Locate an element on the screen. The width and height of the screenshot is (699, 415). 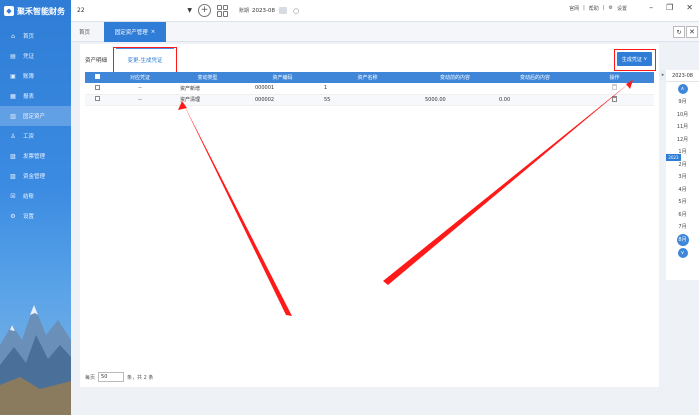
invoice-icon: ▧ is located at coordinates (13, 156).